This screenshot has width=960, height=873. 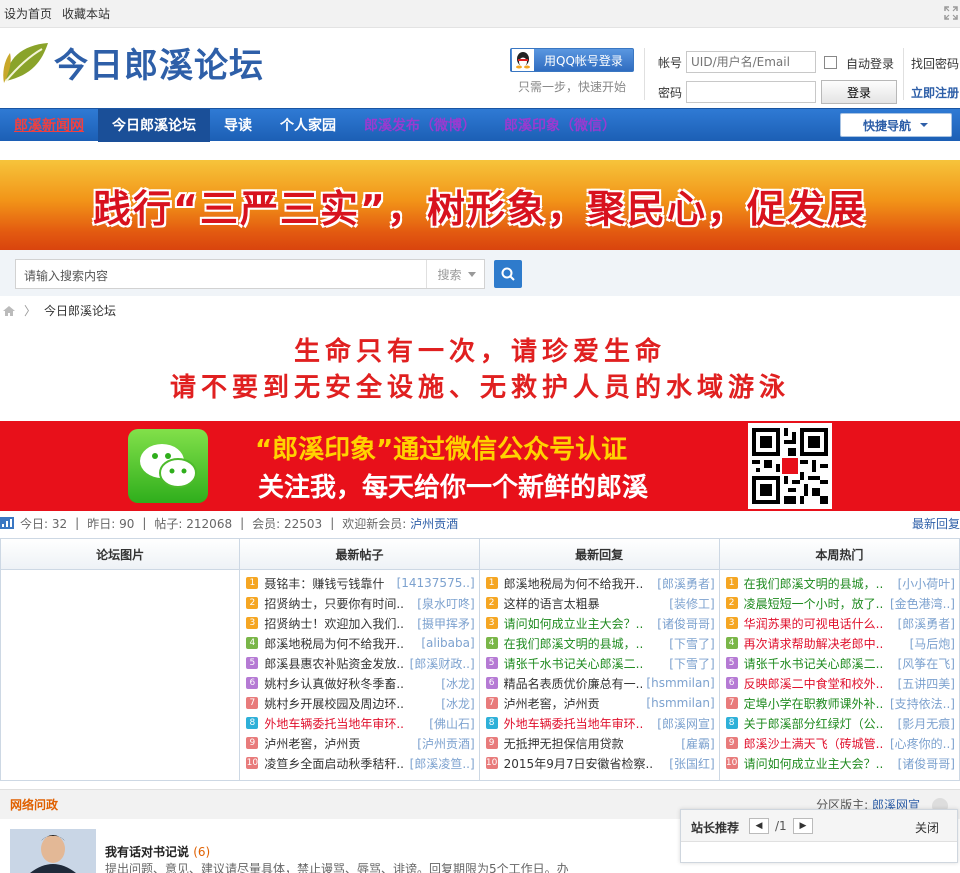 I want to click on list-item: 4 再次请求帮助解决老郎中.. [马后炮], so click(x=839, y=643).